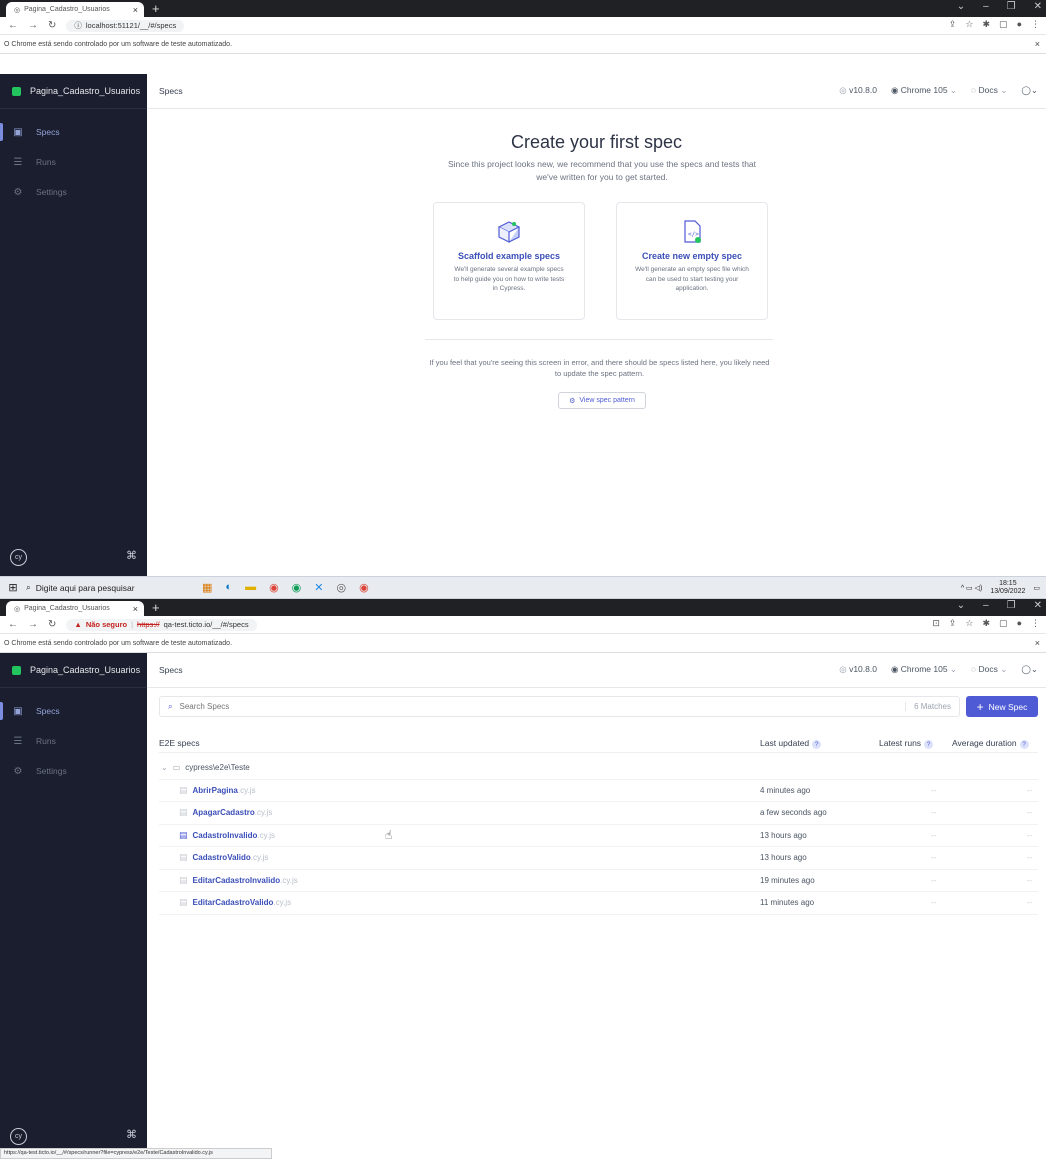 This screenshot has height=1159, width=1046. I want to click on windows-start-icon: ⊞, so click(13, 587).